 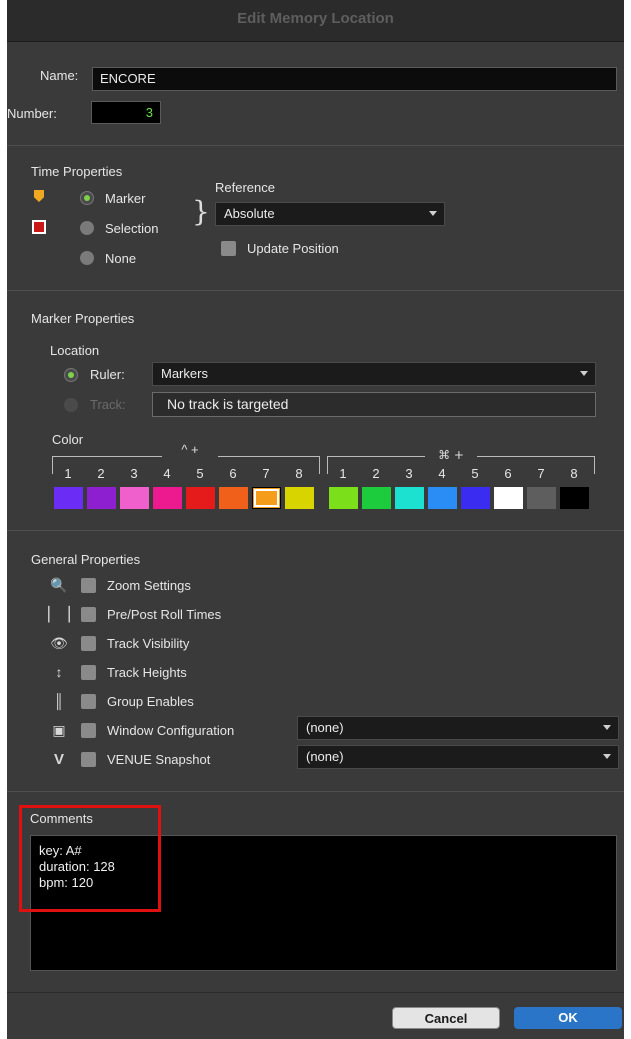 What do you see at coordinates (458, 728) in the screenshot?
I see `window-configuration-dropdown: (none)` at bounding box center [458, 728].